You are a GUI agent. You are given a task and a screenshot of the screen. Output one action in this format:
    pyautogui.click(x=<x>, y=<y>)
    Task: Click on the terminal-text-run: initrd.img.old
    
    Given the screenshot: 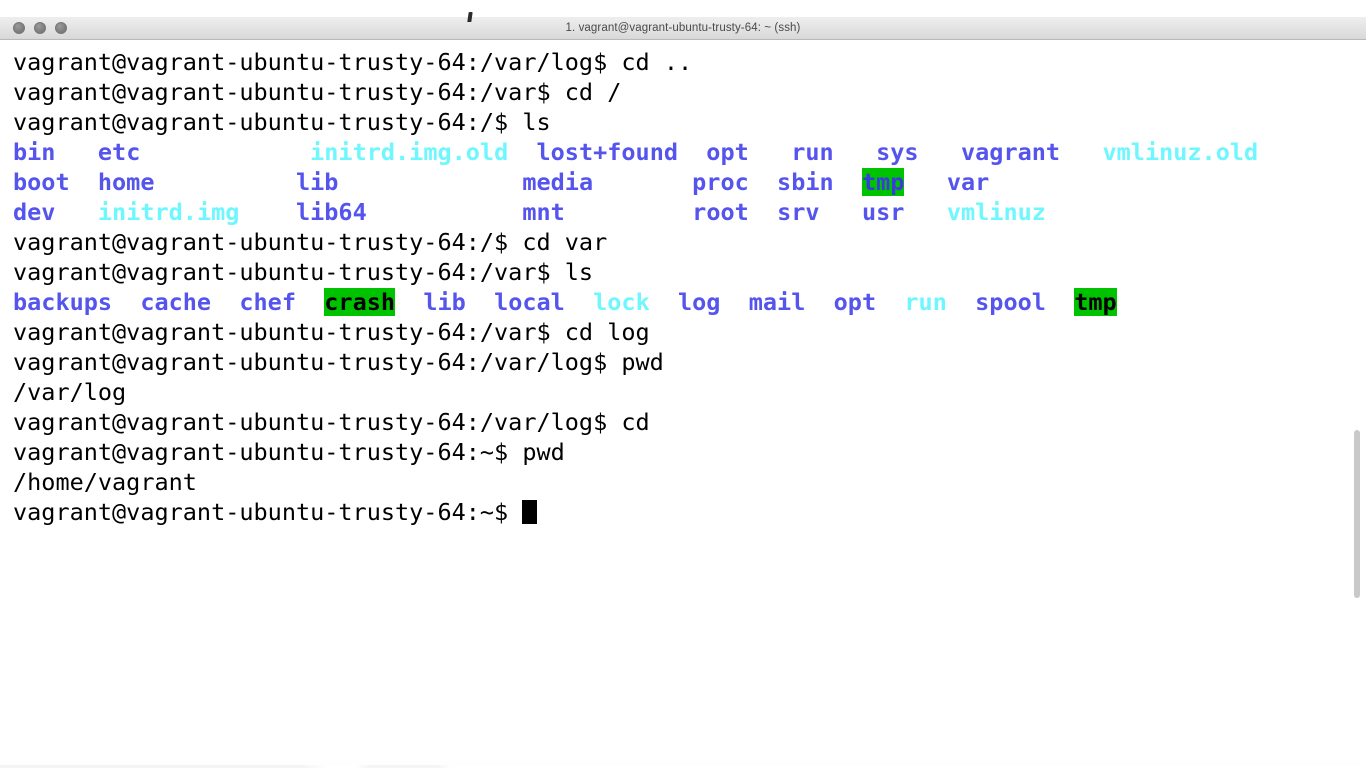 What is the action you would take?
    pyautogui.click(x=409, y=152)
    